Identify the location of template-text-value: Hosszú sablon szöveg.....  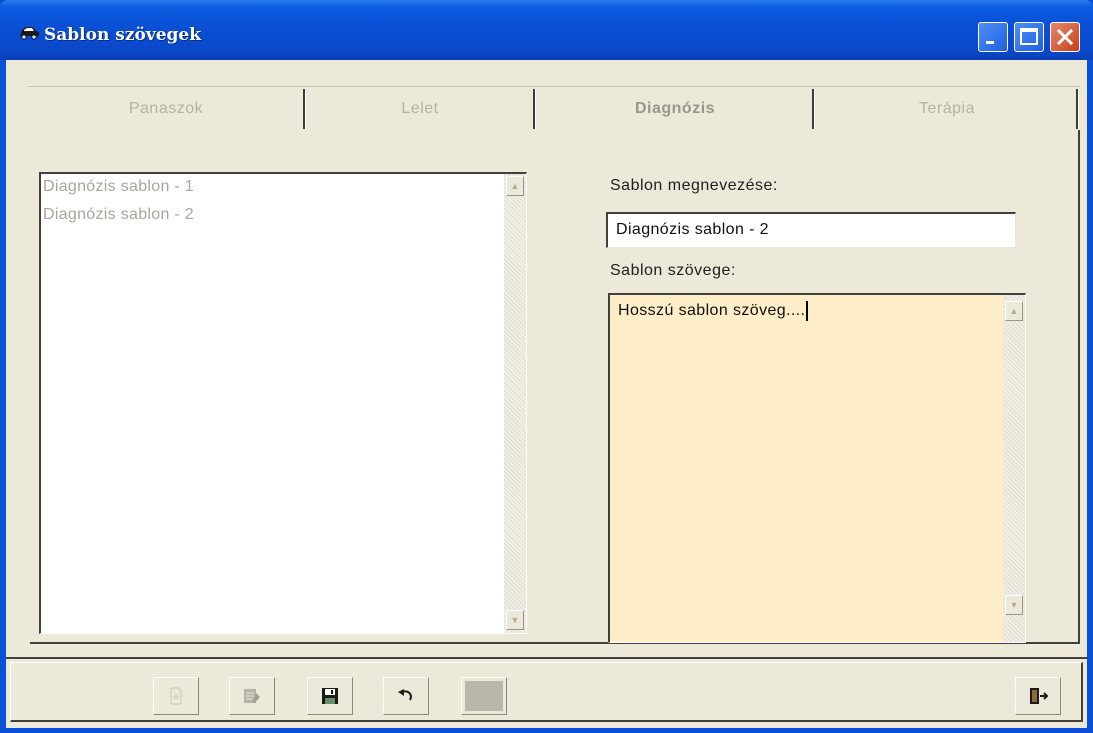
(712, 311).